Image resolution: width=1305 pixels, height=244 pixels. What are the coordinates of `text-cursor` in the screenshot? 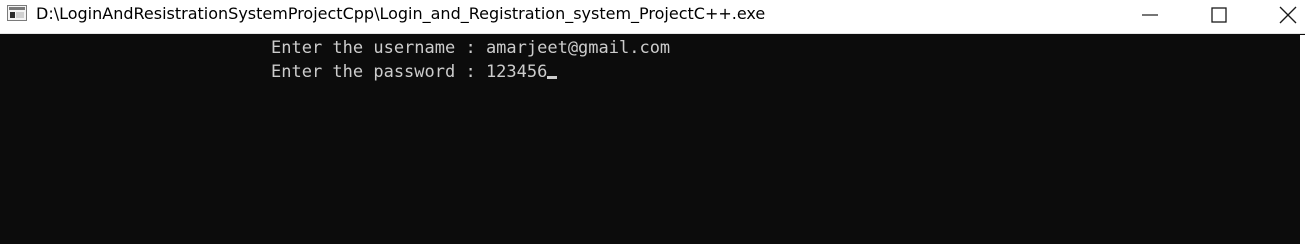 It's located at (552, 77).